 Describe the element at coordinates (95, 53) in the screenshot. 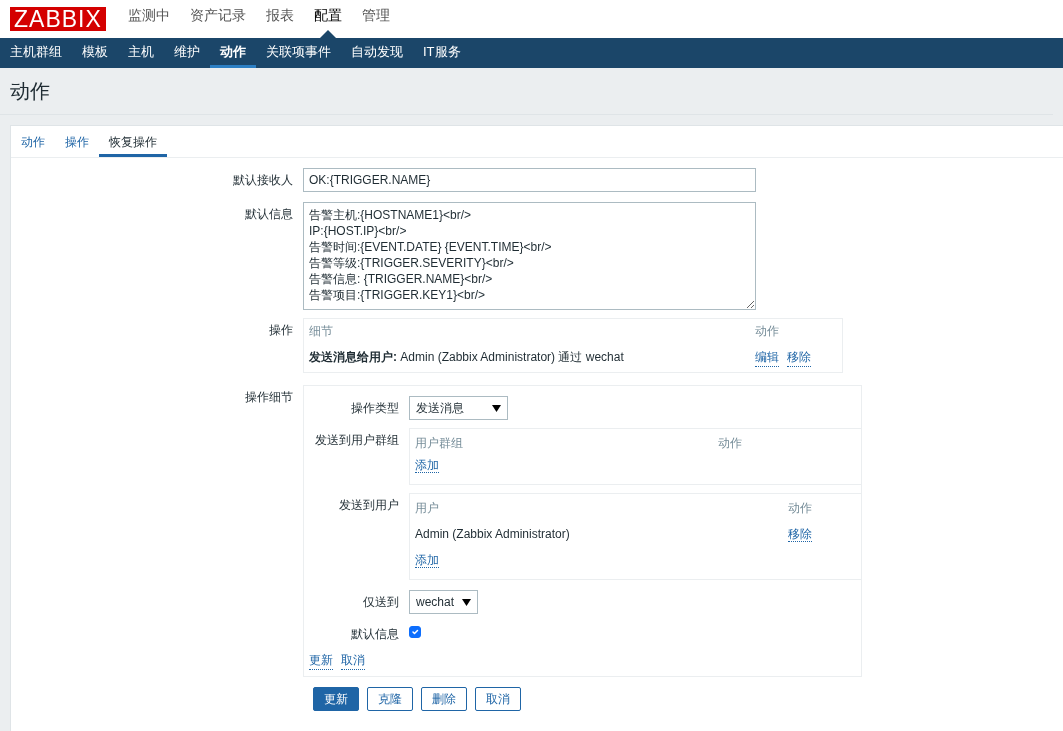

I see `submenu-item: 模板` at that location.